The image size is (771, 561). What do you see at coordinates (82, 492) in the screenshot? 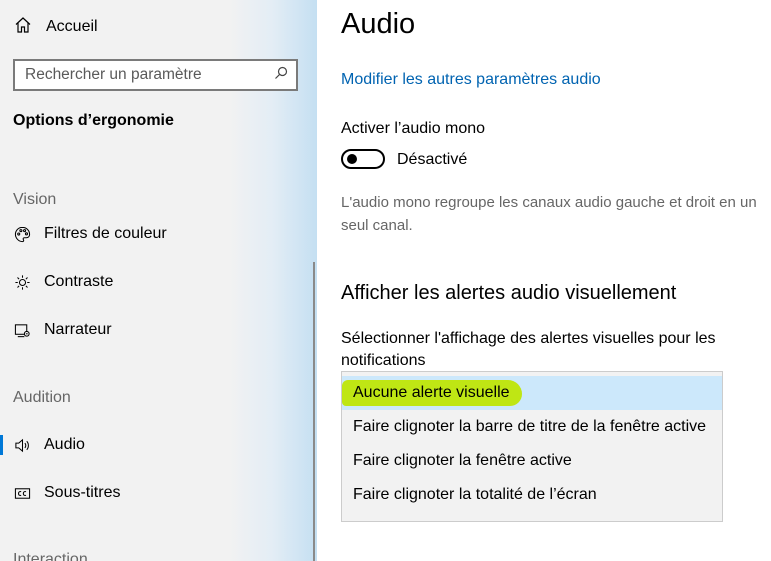
I see `sidebar-item-label: Sous-titres` at bounding box center [82, 492].